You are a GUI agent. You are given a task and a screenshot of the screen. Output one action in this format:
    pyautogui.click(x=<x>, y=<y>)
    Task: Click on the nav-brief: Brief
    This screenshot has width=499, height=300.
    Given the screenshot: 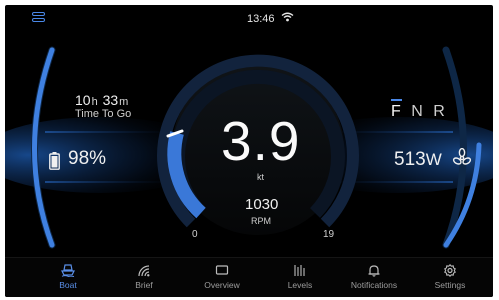 What is the action you would take?
    pyautogui.click(x=144, y=277)
    